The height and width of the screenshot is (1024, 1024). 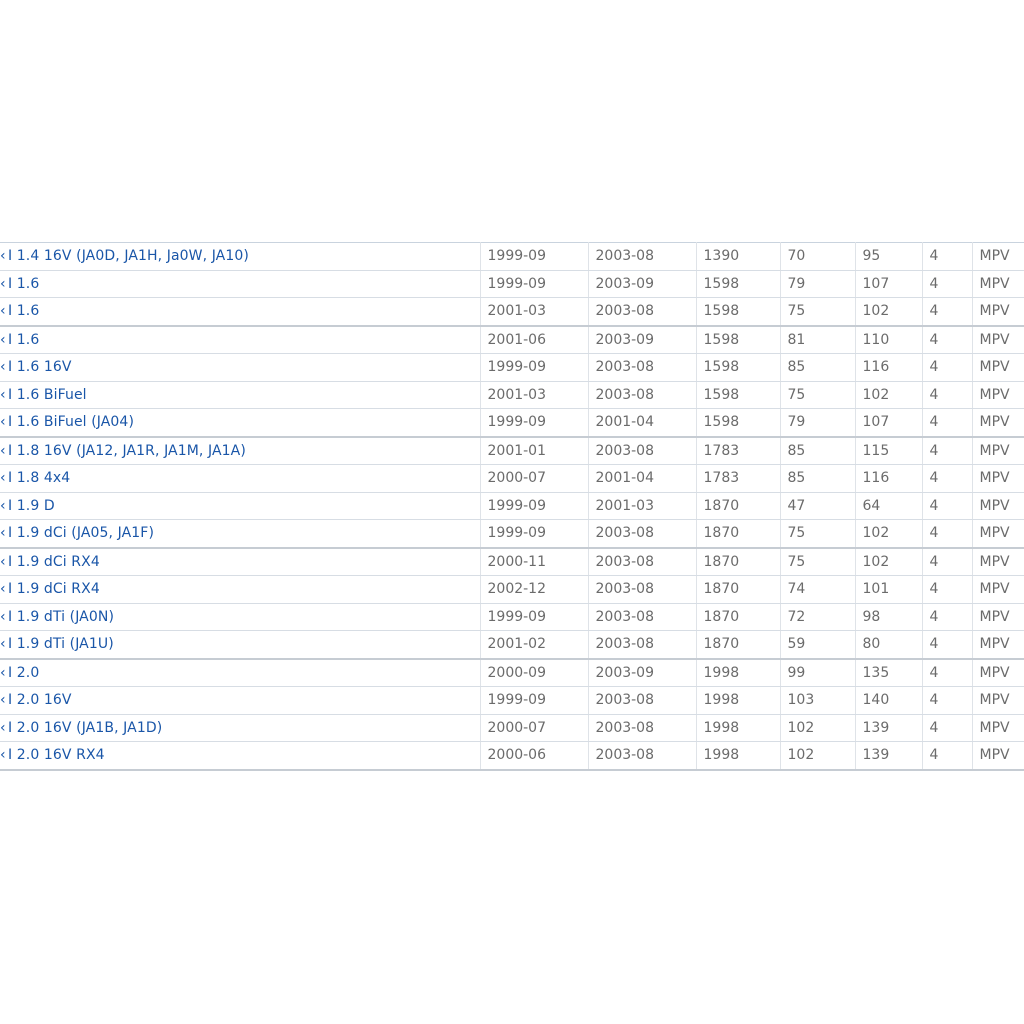 What do you see at coordinates (240, 395) in the screenshot?
I see `model-cell: ‹ I 1.6 BiFuel` at bounding box center [240, 395].